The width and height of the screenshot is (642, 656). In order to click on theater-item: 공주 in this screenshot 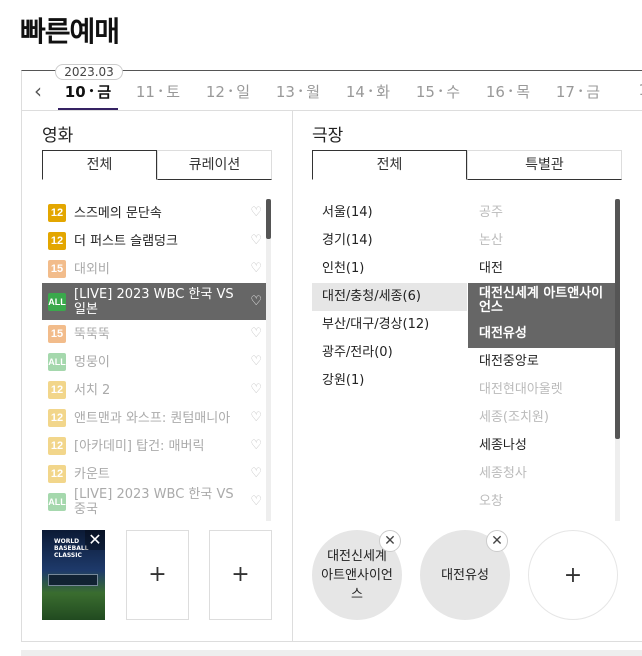, I will do `click(541, 213)`.